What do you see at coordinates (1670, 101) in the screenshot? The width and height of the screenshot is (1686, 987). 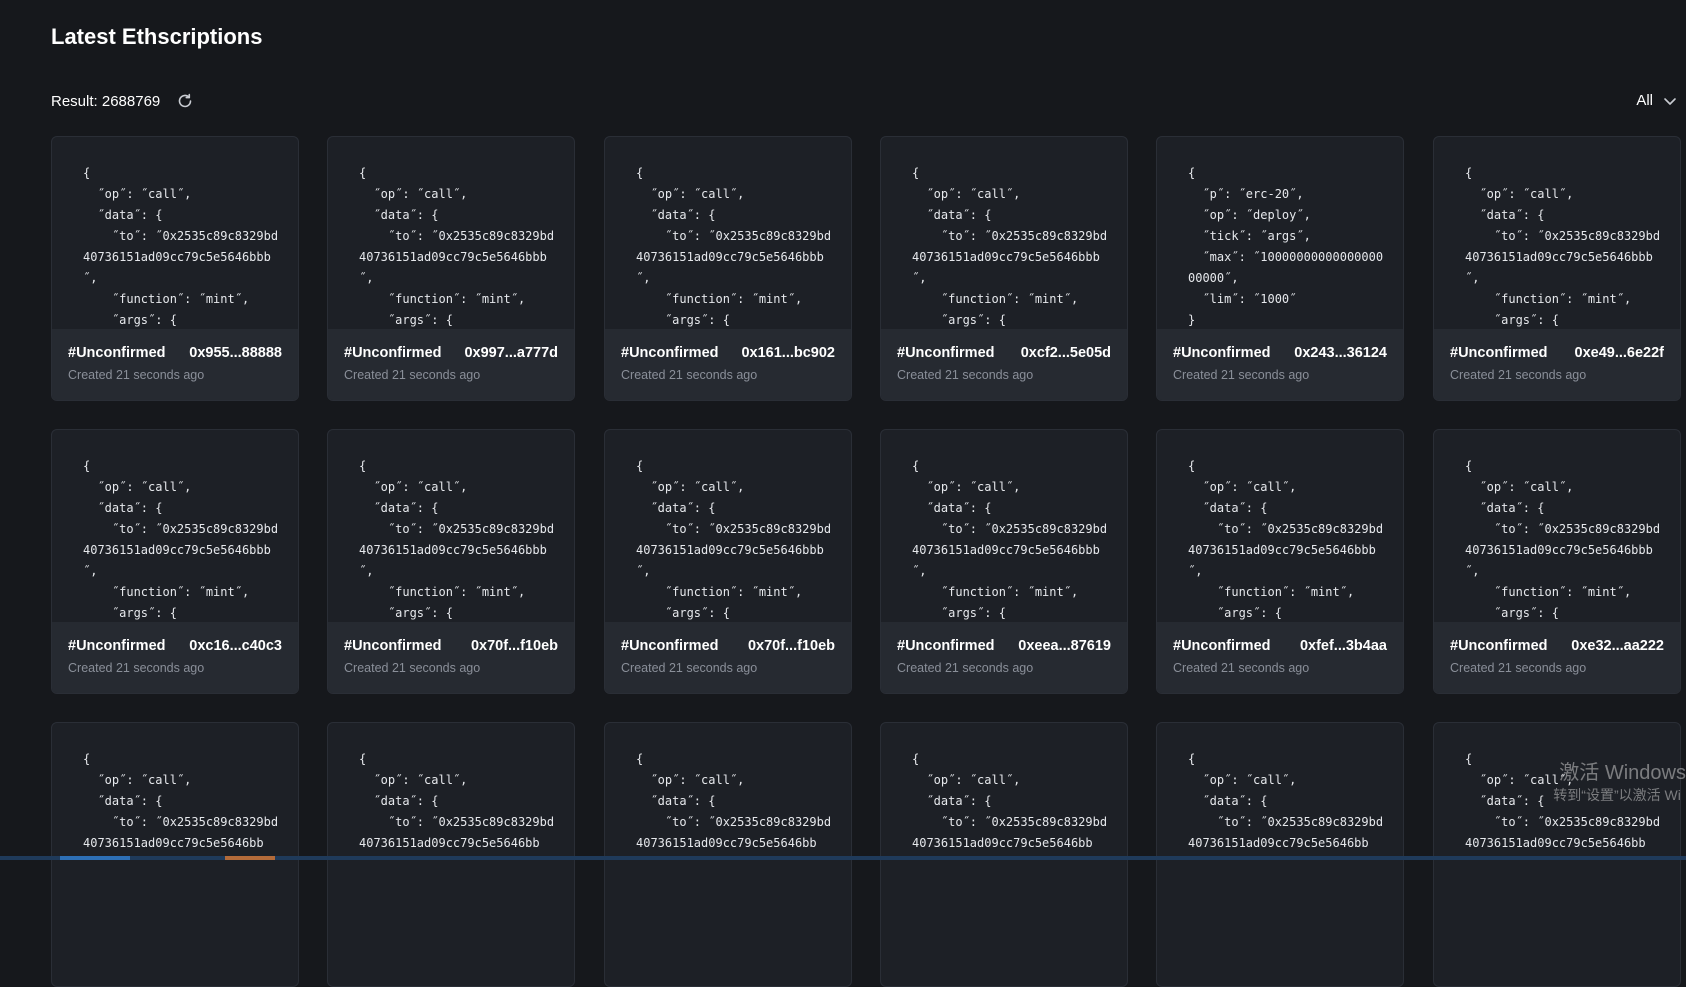 I see `chevron-down-icon` at bounding box center [1670, 101].